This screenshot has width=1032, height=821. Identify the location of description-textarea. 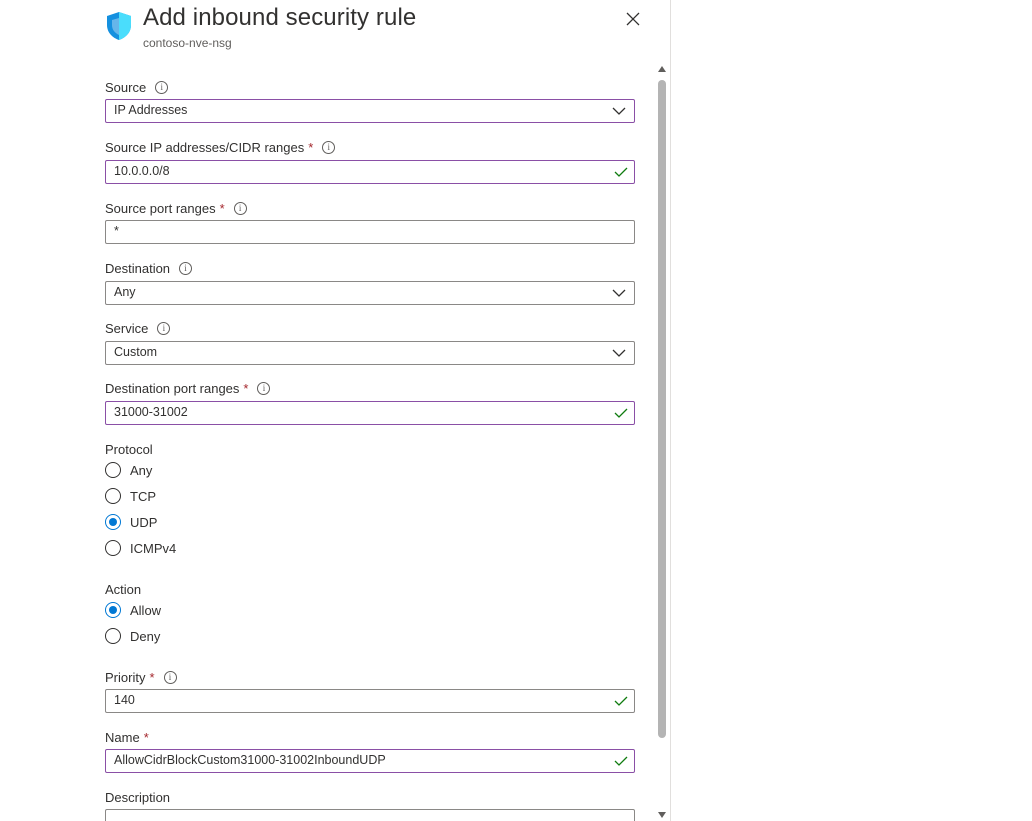
(370, 815).